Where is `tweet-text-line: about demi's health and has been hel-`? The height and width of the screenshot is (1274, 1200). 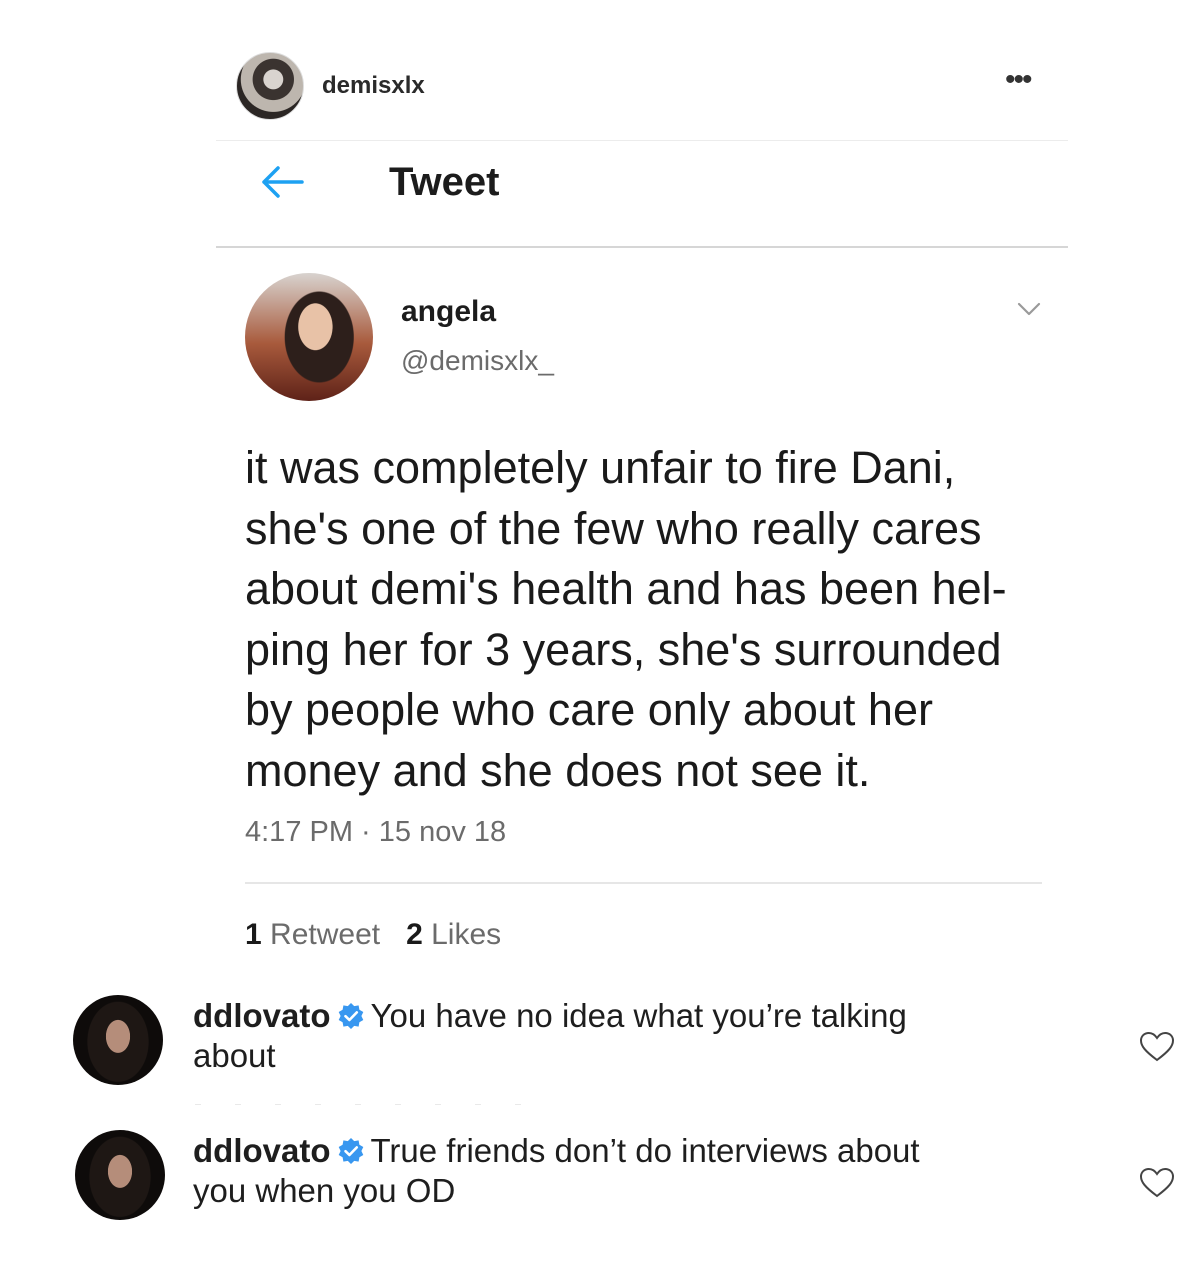
tweet-text-line: about demi's health and has been hel- is located at coordinates (626, 588).